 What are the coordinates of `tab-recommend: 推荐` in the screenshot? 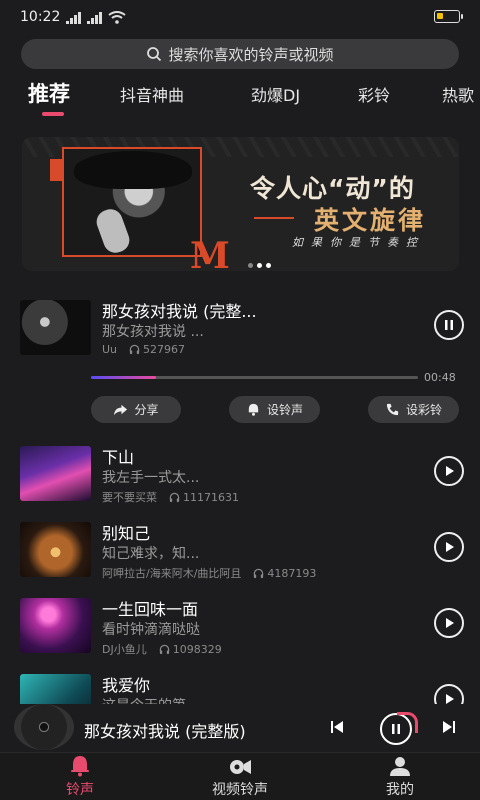 It's located at (49, 93).